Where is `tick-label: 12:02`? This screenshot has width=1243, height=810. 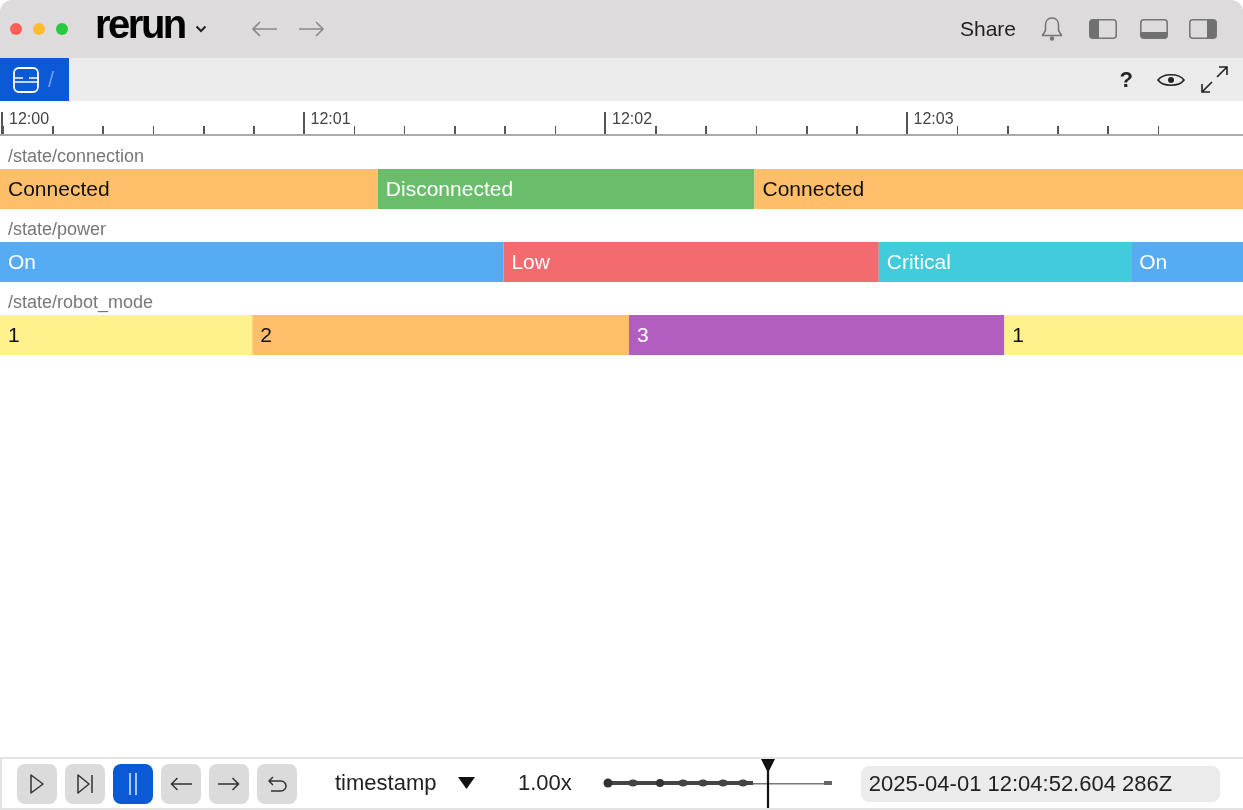 tick-label: 12:02 is located at coordinates (628, 123).